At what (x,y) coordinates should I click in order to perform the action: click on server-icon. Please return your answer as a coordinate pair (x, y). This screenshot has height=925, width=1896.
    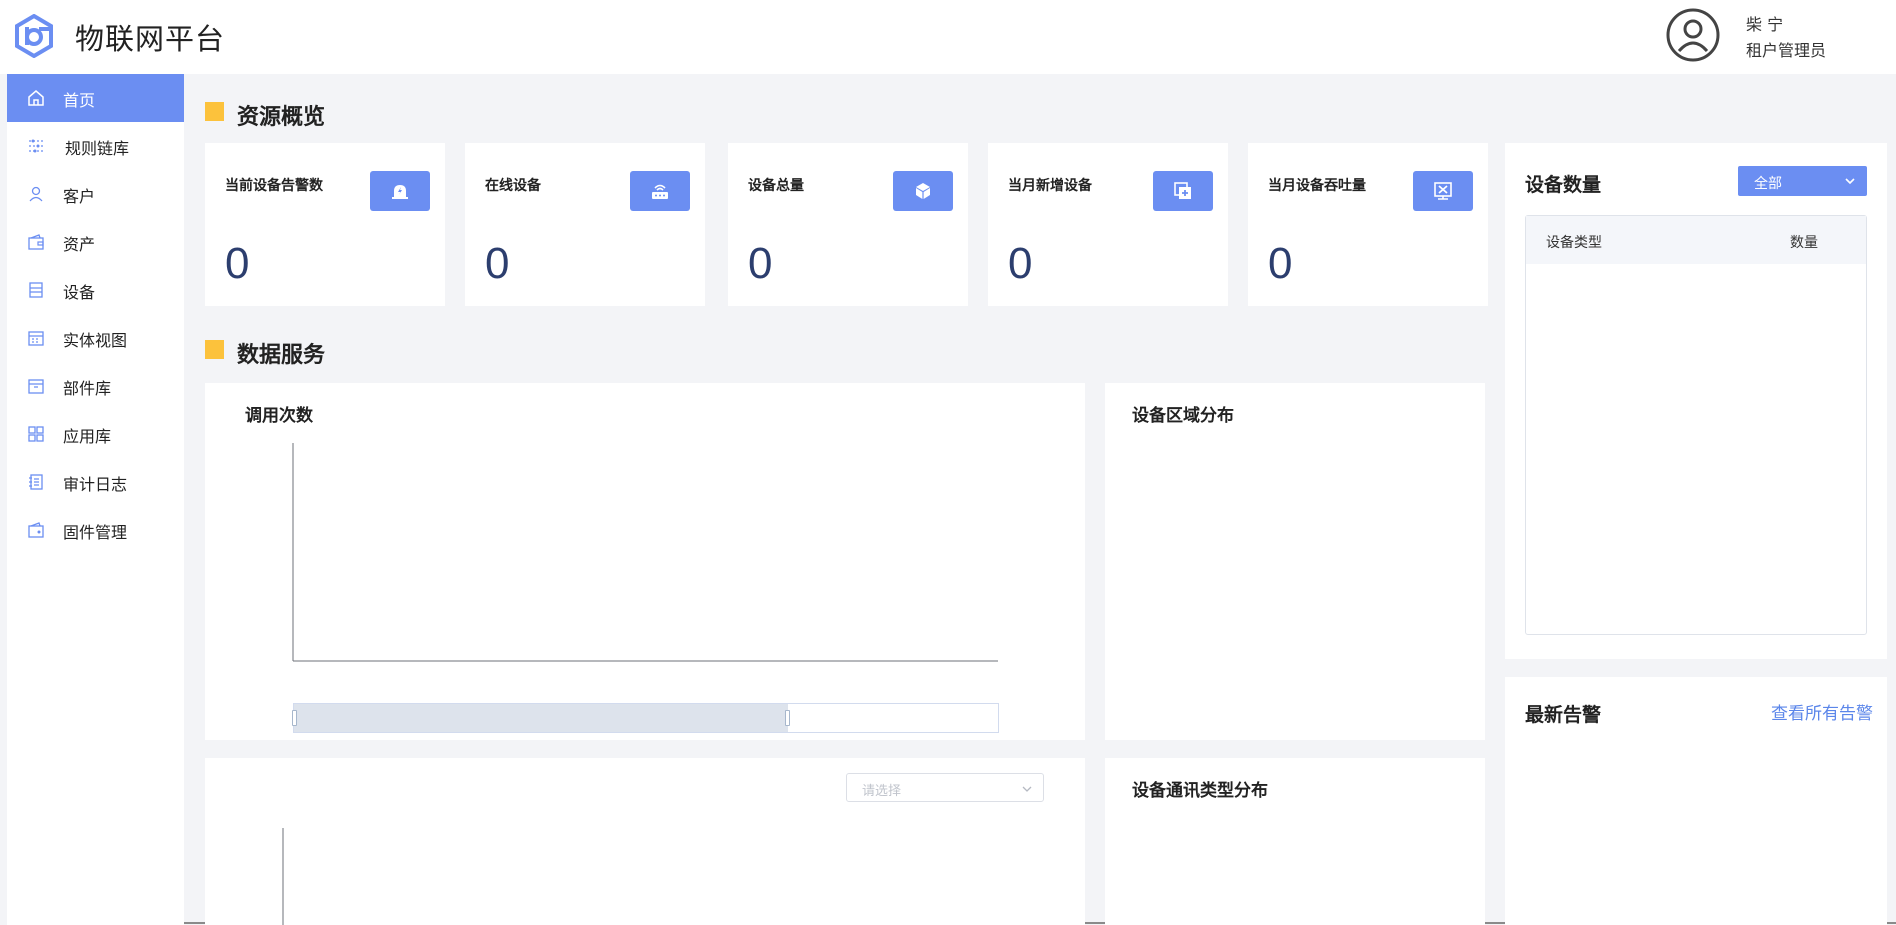
    Looking at the image, I should click on (36, 290).